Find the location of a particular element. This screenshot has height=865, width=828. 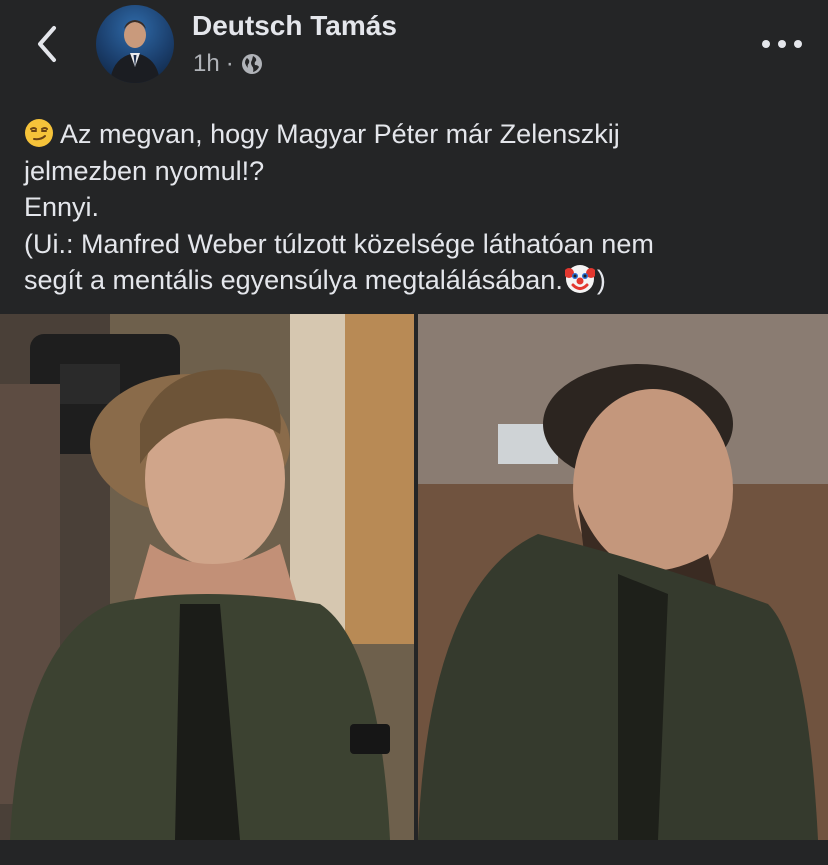

clown-face-emoji is located at coordinates (579, 279).